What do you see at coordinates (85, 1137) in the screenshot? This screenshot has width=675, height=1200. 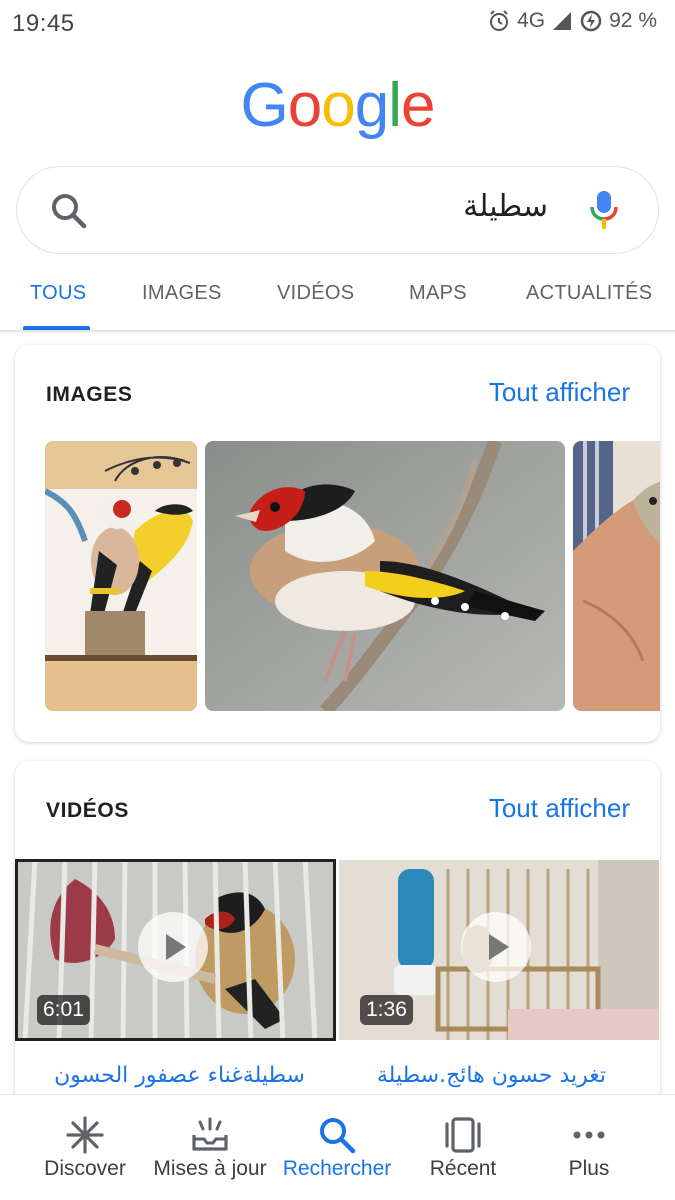 I see `asterisk-icon` at bounding box center [85, 1137].